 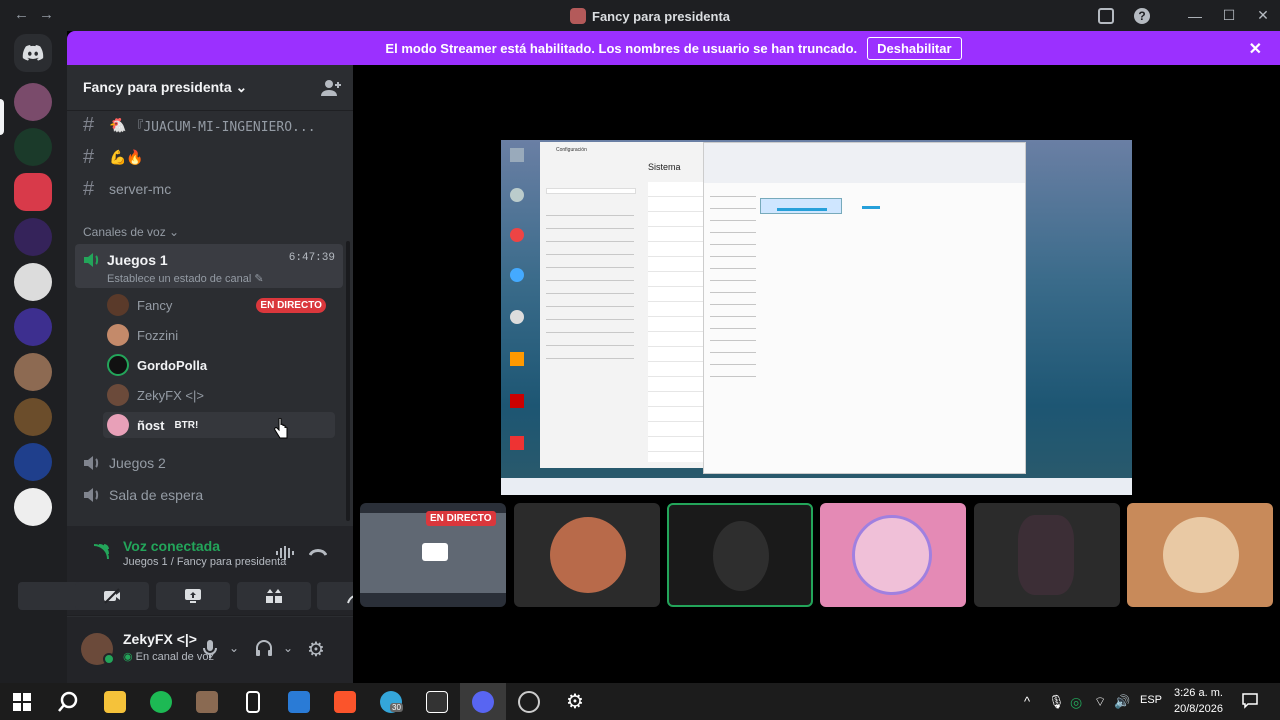 What do you see at coordinates (433, 555) in the screenshot?
I see `stream-tile-fancy: EN DIRECTO` at bounding box center [433, 555].